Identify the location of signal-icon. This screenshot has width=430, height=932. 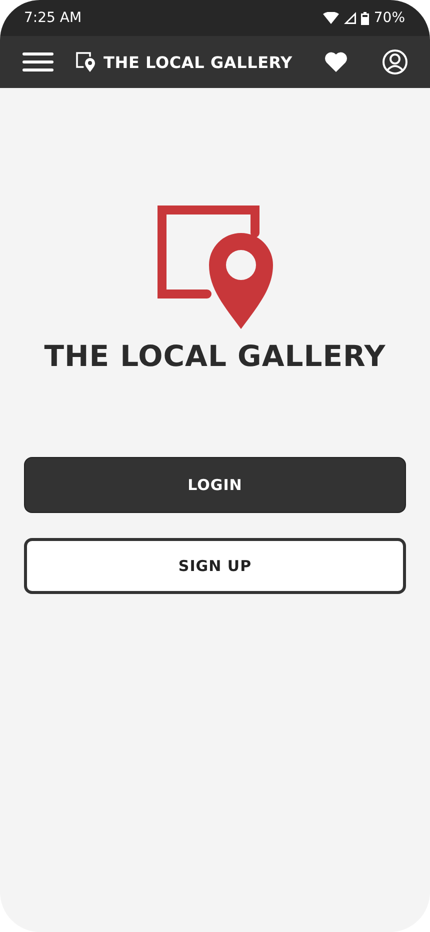
(350, 18).